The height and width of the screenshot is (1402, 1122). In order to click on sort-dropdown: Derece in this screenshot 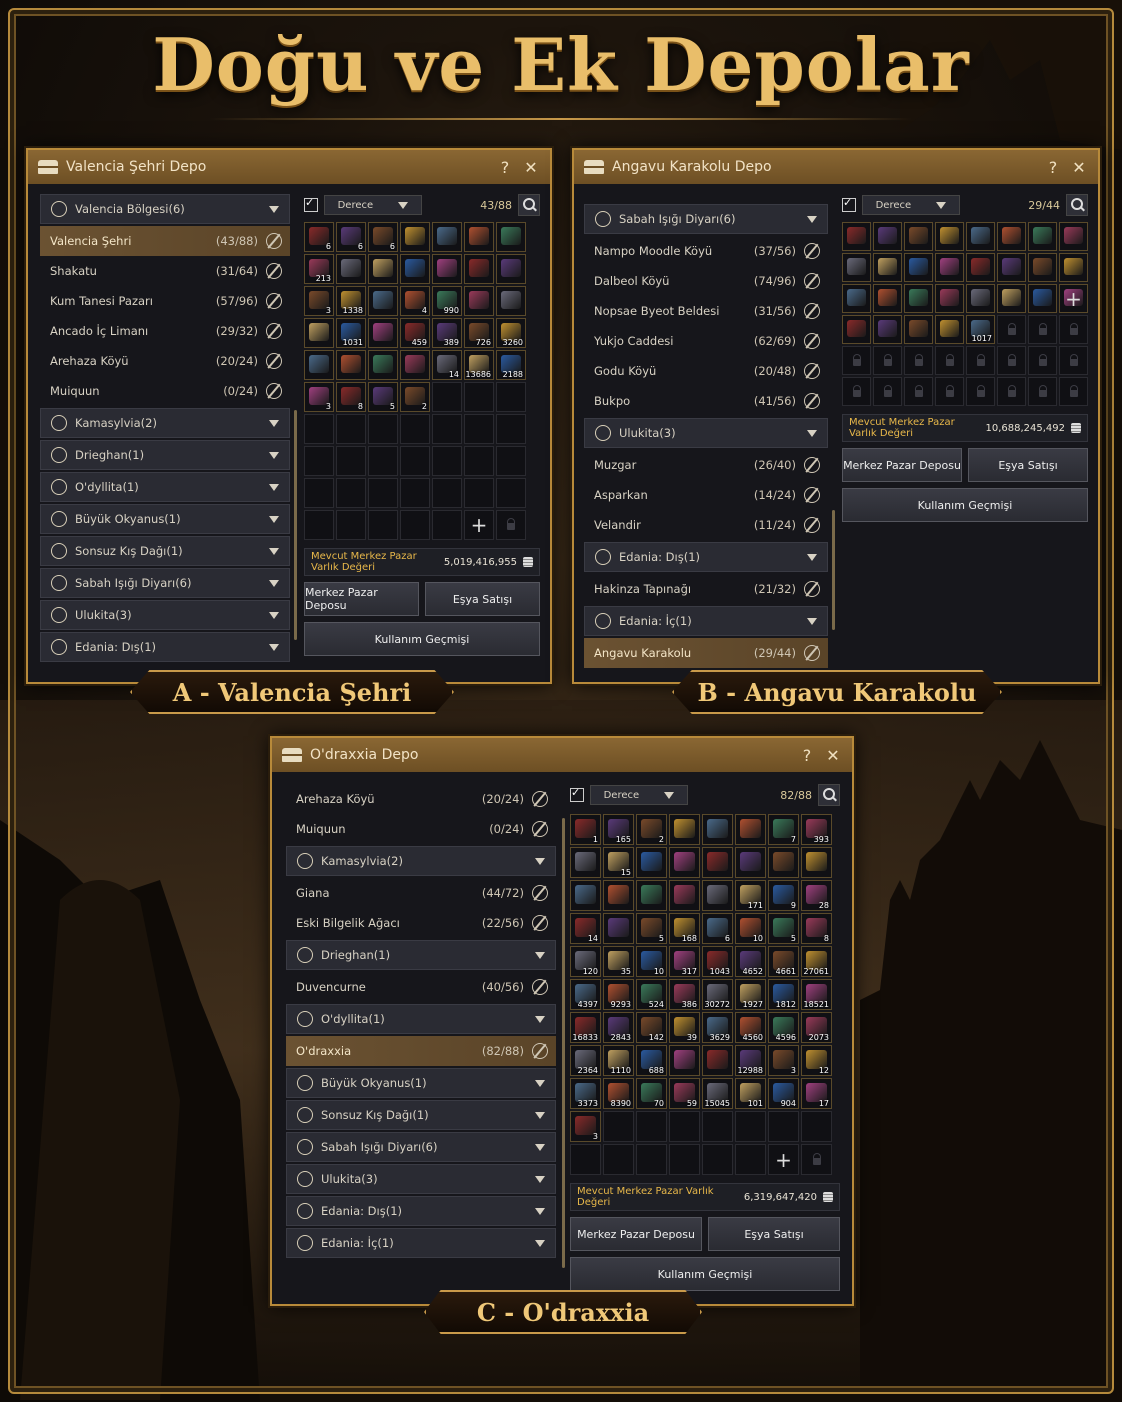, I will do `click(639, 795)`.